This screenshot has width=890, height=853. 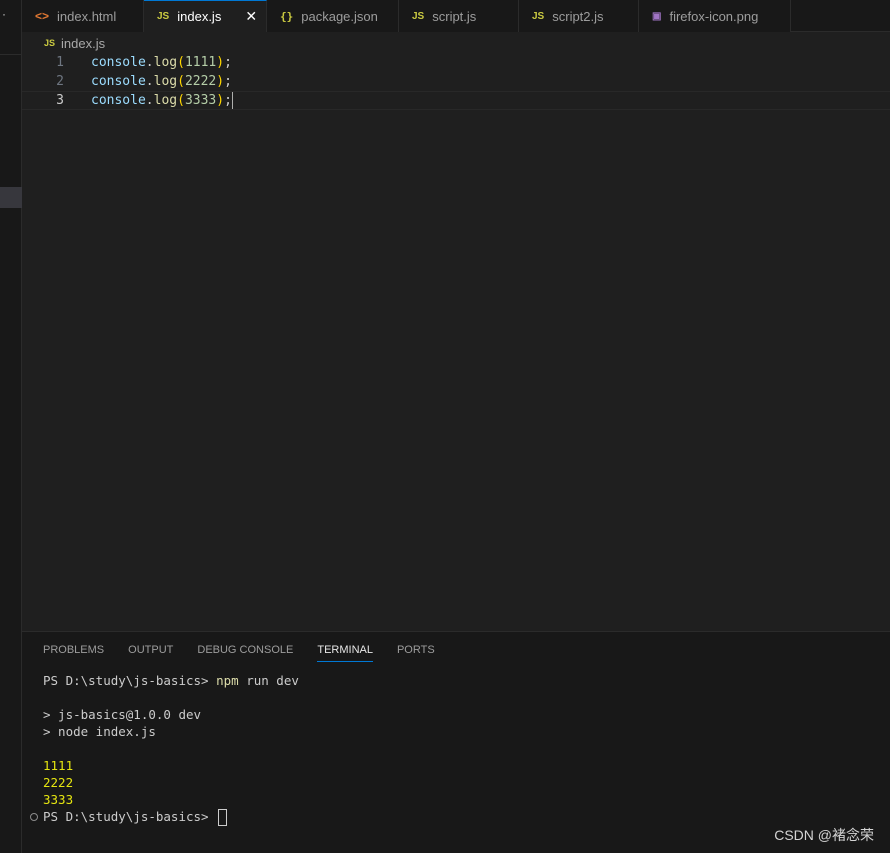 I want to click on image-file-icon: ▣, so click(x=657, y=16).